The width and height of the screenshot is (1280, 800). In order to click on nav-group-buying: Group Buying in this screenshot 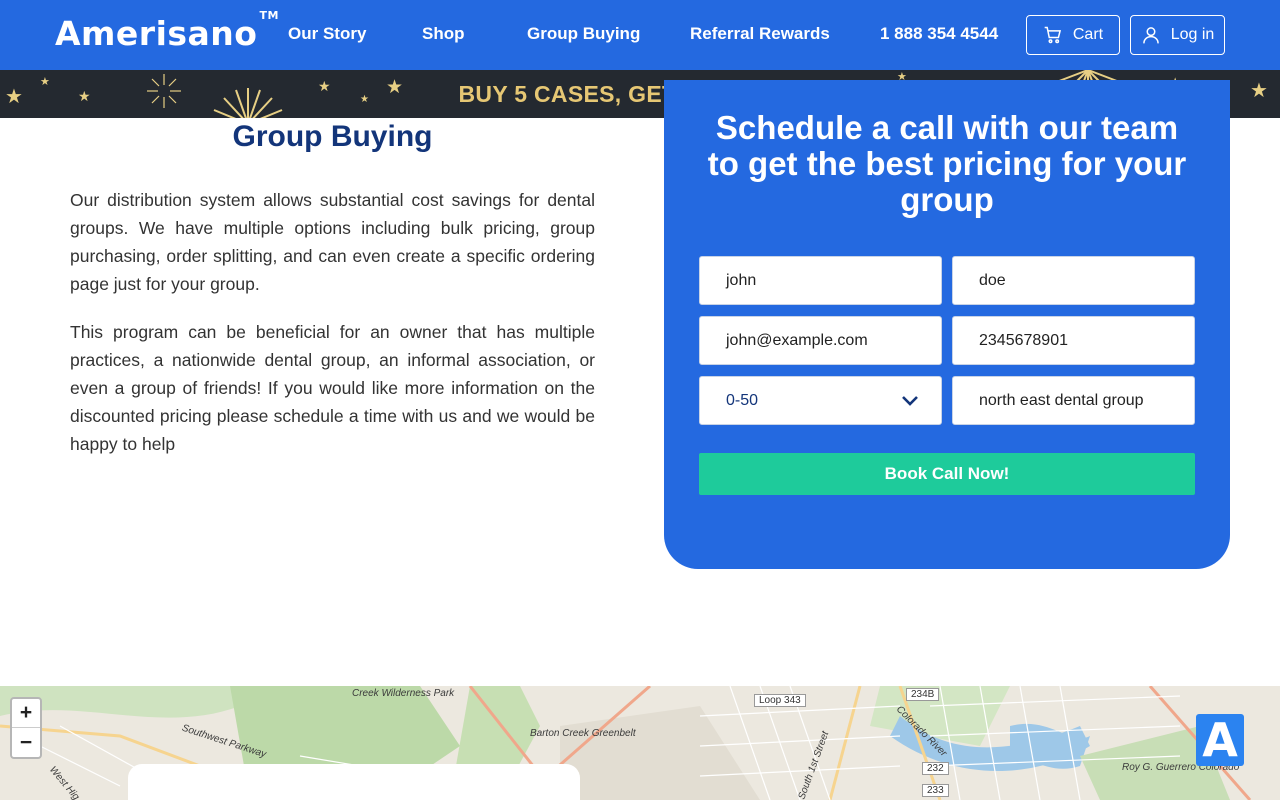, I will do `click(583, 34)`.